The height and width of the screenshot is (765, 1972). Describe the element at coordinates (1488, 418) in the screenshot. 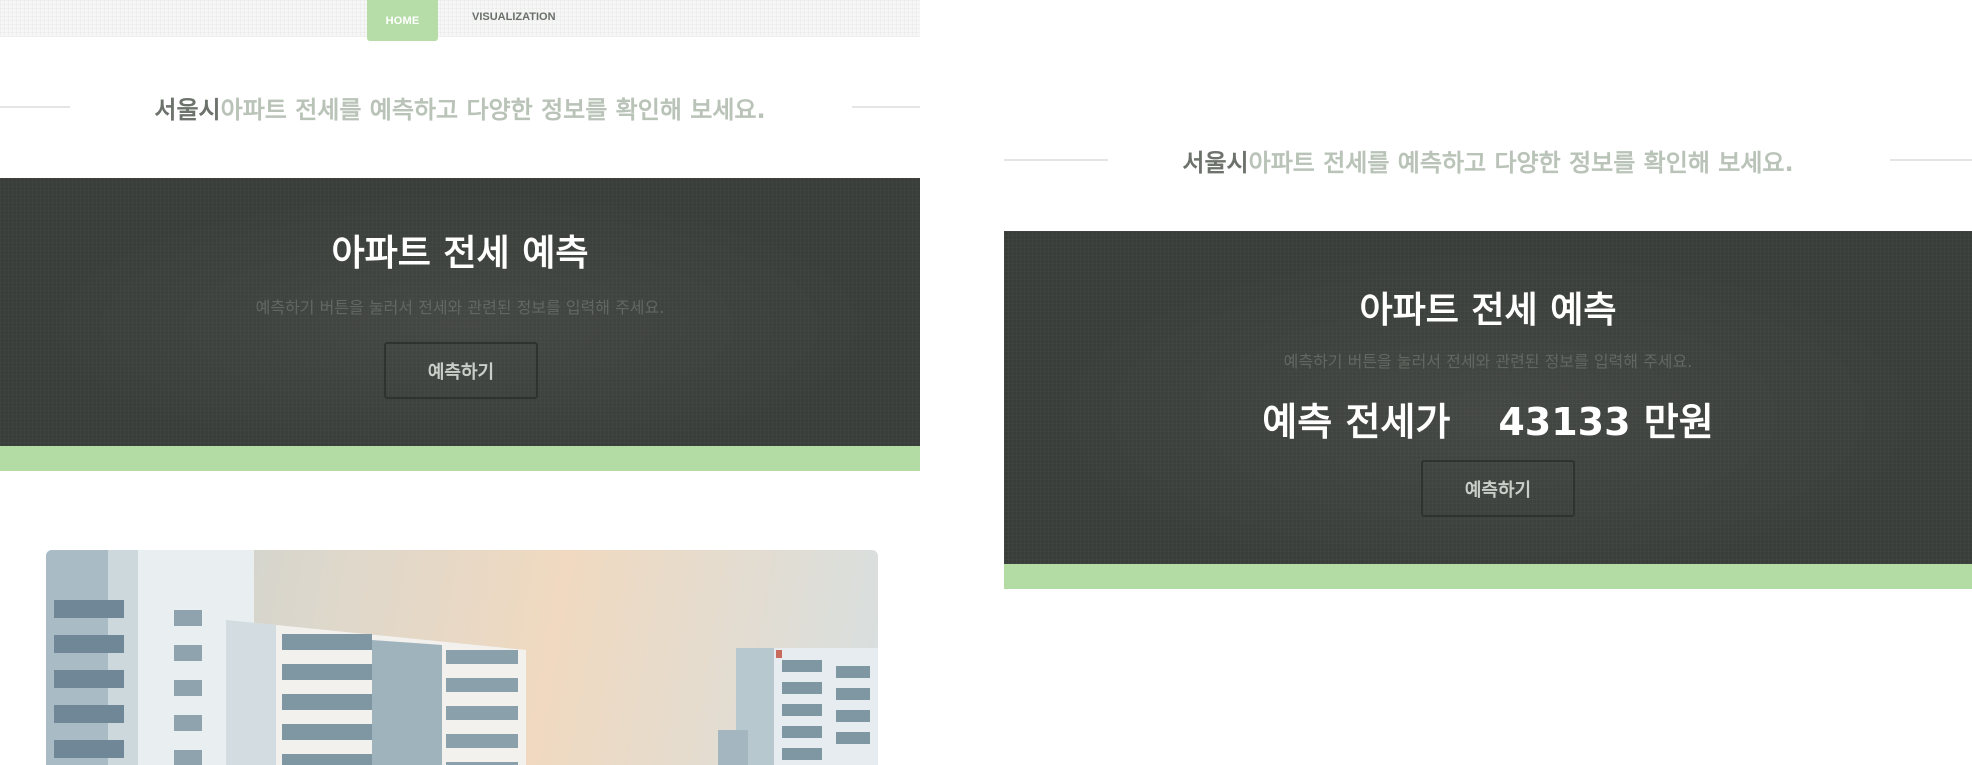

I see `prediction-result: 예측 전세가 43133 만원` at that location.